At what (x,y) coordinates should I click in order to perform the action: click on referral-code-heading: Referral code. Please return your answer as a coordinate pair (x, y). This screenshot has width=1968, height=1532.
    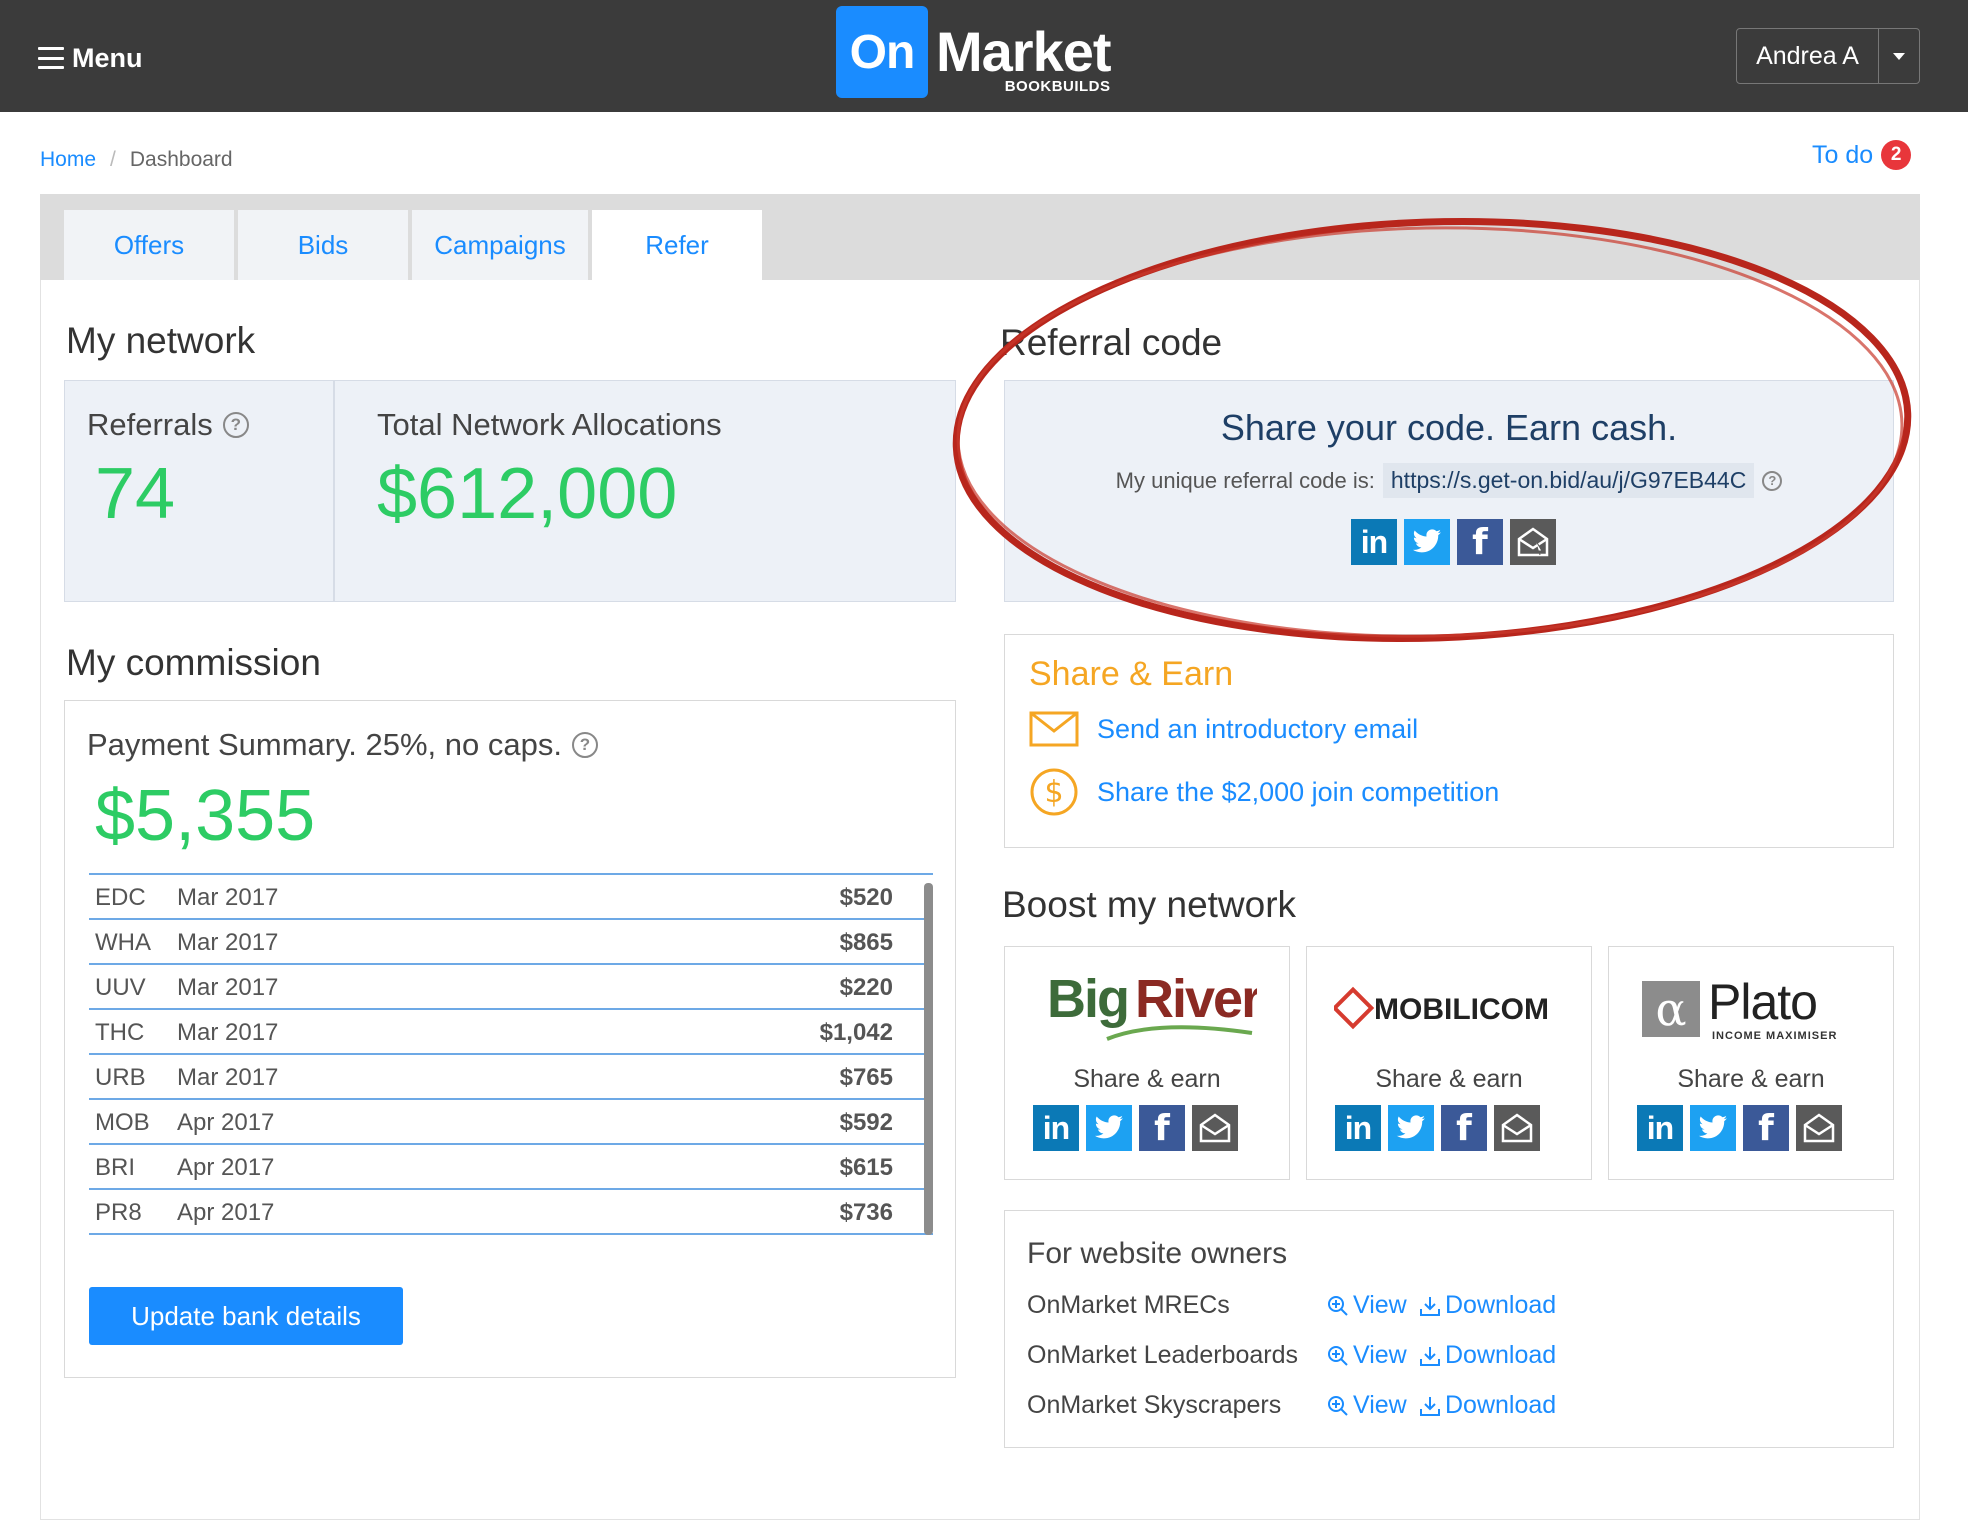
    Looking at the image, I should click on (1111, 342).